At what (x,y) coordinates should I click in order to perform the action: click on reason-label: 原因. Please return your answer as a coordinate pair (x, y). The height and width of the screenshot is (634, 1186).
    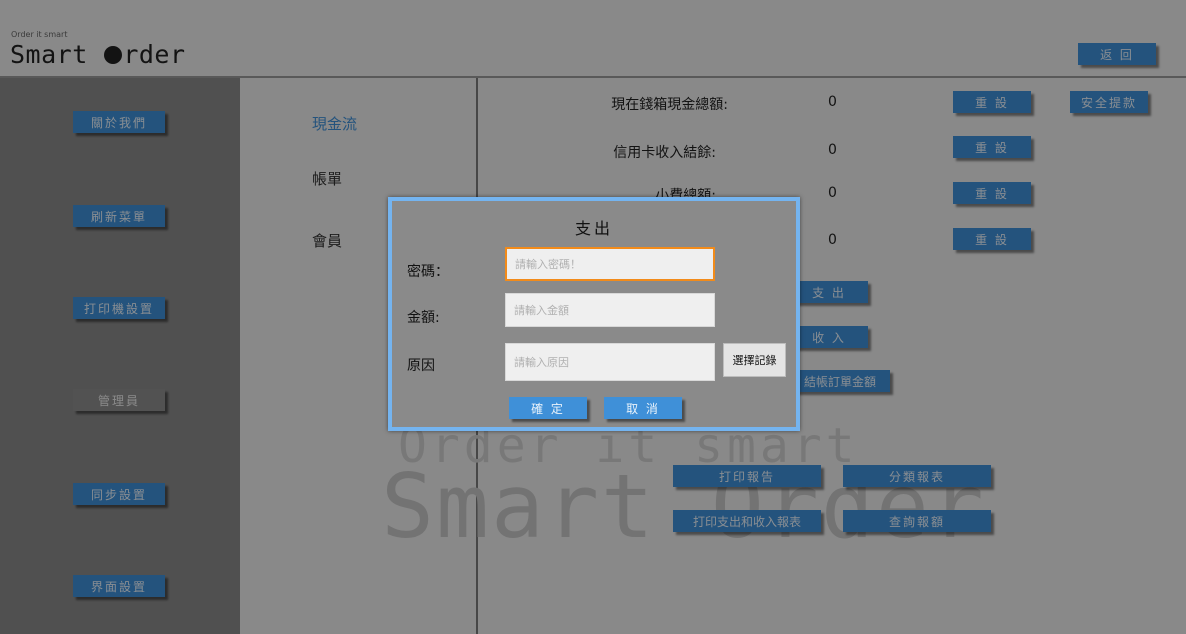
    Looking at the image, I should click on (421, 366).